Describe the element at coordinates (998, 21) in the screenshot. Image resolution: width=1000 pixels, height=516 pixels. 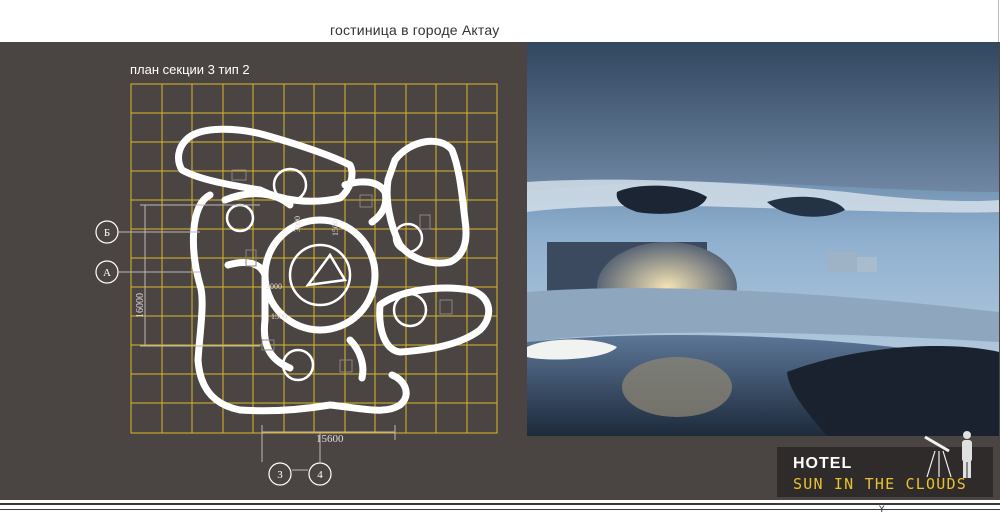
I see `header-divider` at that location.